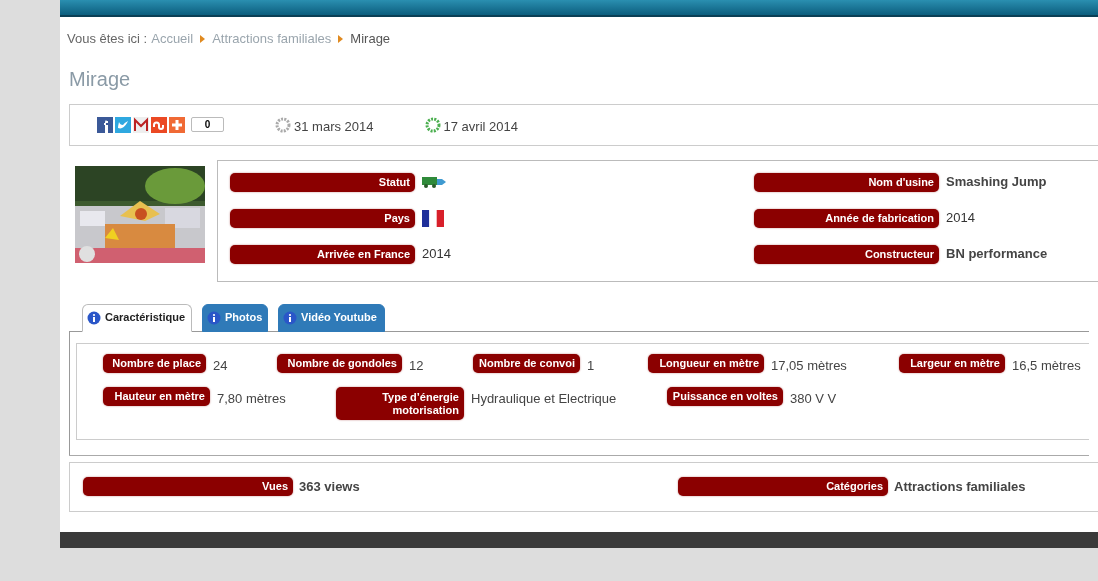 The width and height of the screenshot is (1098, 581). I want to click on field-label: Pays, so click(322, 218).